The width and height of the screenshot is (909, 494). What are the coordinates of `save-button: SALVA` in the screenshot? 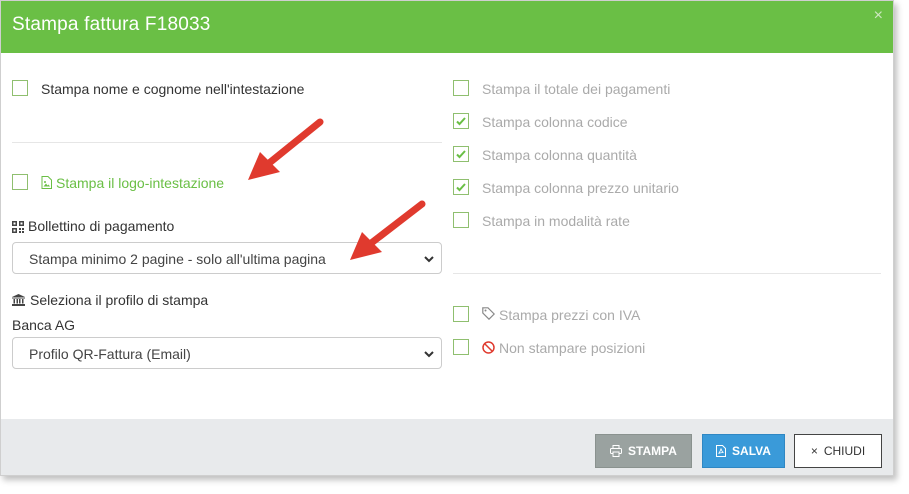 It's located at (743, 451).